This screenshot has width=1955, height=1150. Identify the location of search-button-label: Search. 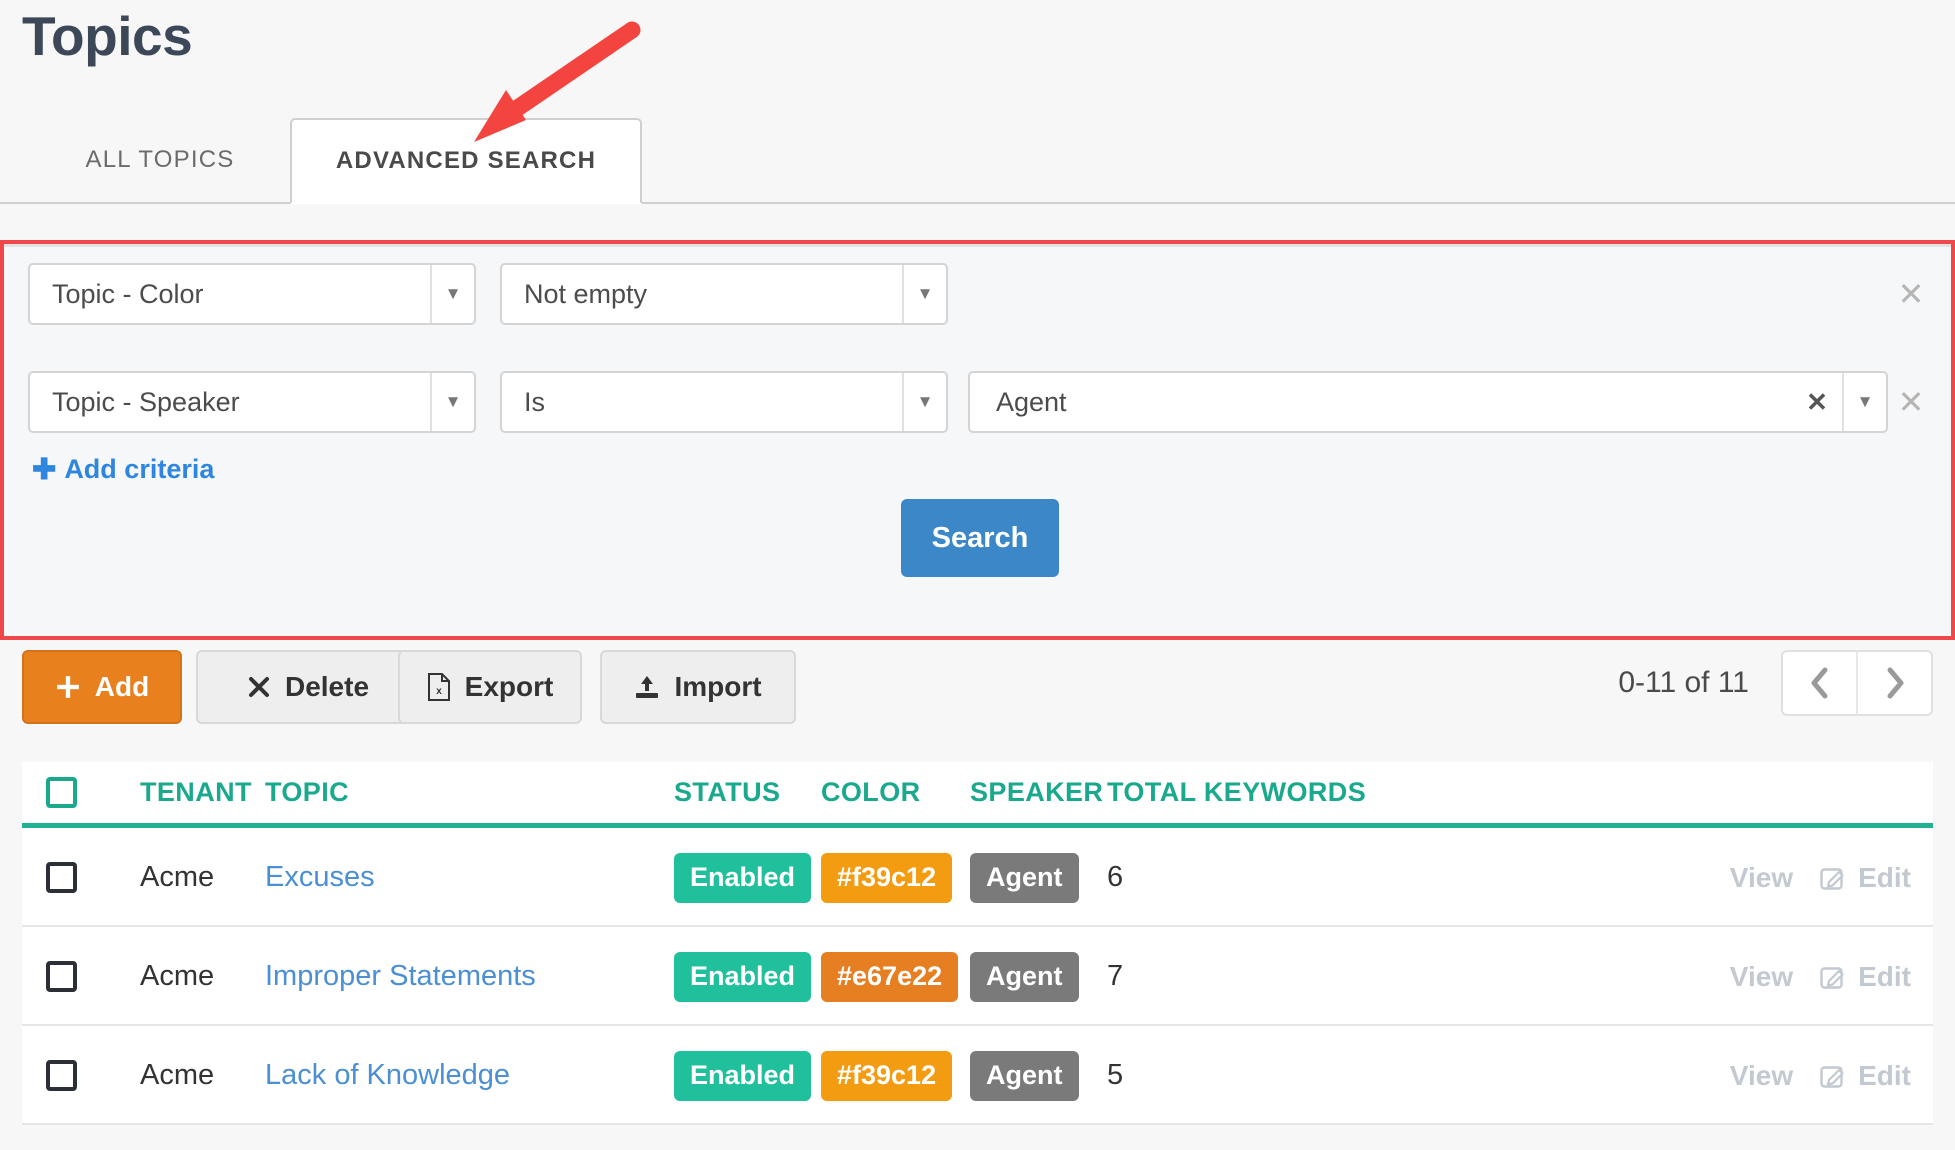
(980, 537).